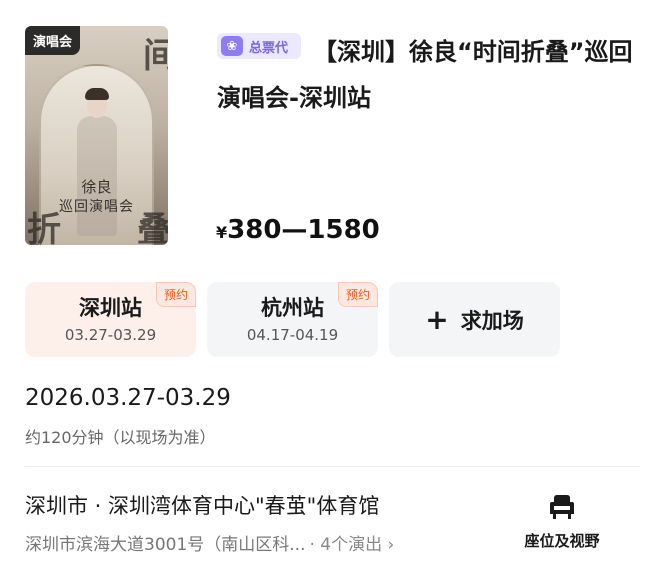  I want to click on venue-address: 深圳市滨海大道3001号（南山区科... · 4个演出 ›, so click(209, 542).